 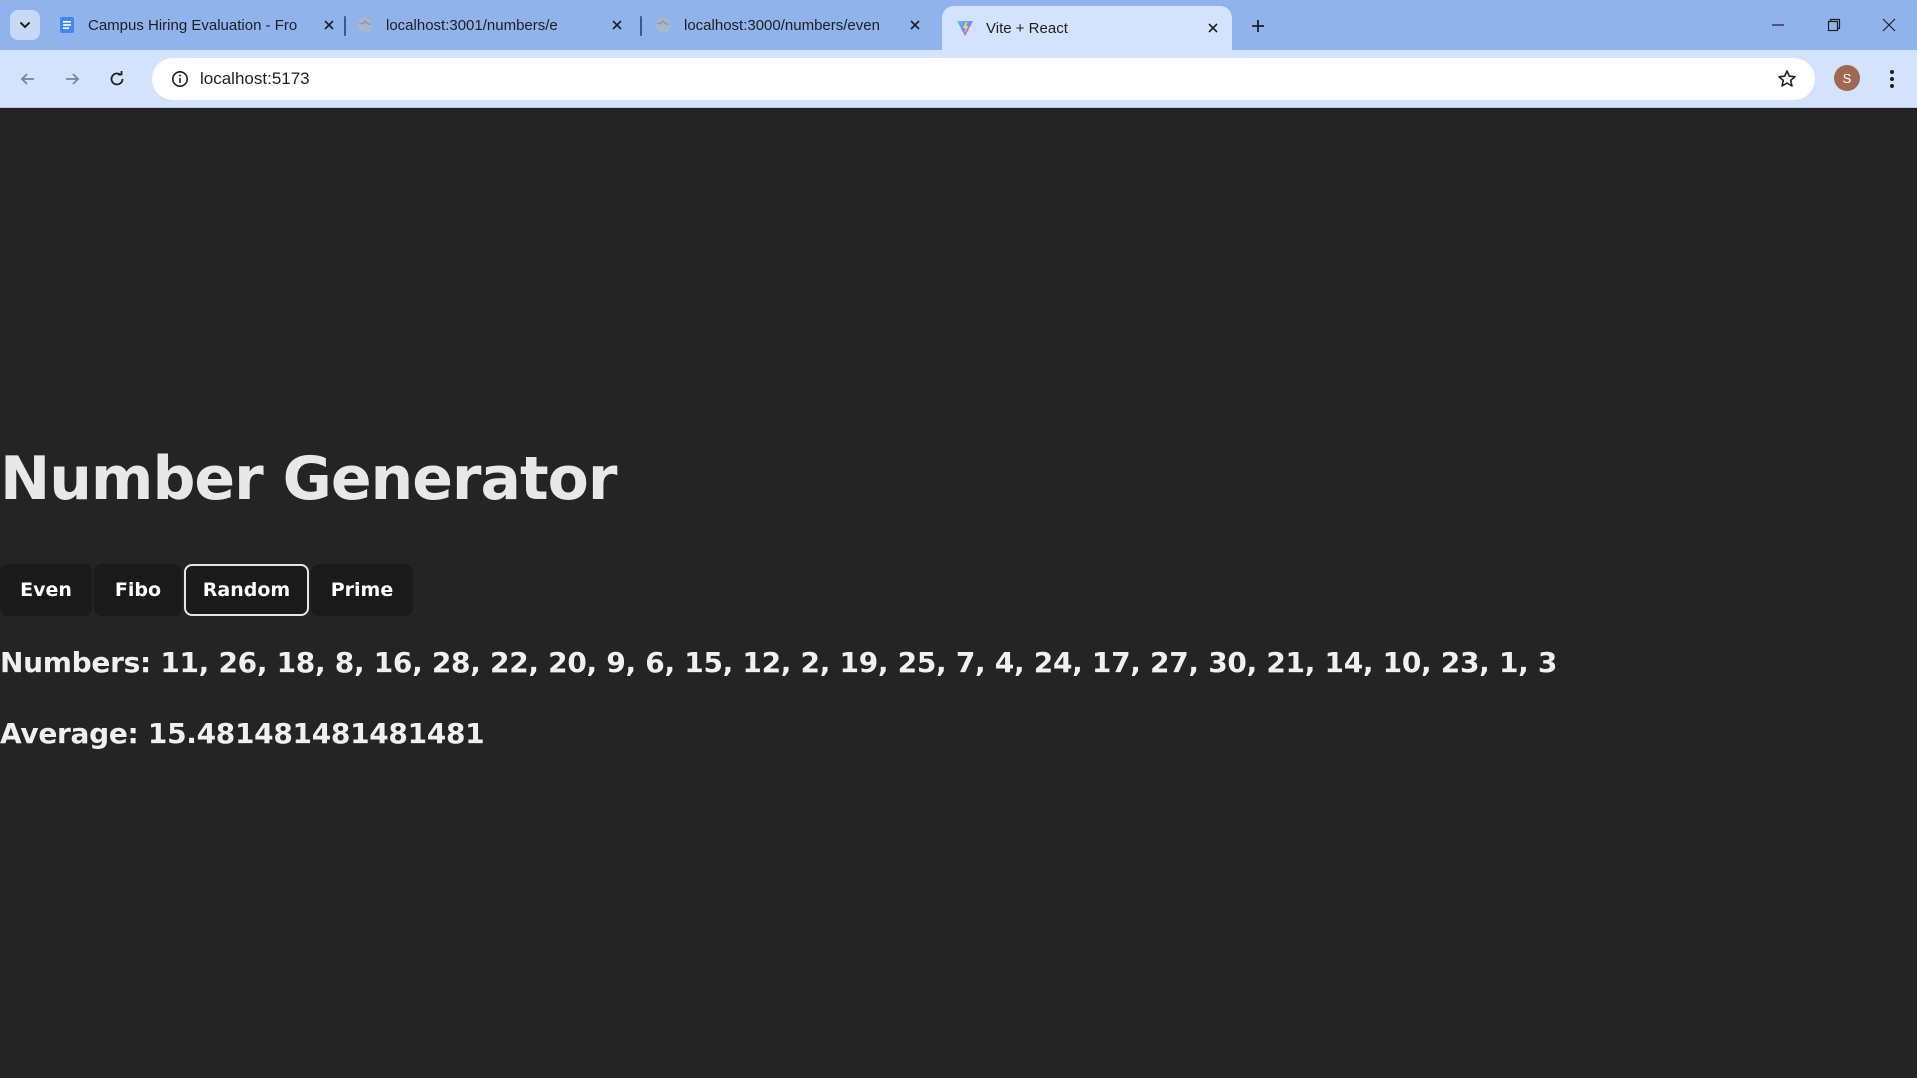 What do you see at coordinates (1087, 28) in the screenshot?
I see `tab-vite-react: Vite + React` at bounding box center [1087, 28].